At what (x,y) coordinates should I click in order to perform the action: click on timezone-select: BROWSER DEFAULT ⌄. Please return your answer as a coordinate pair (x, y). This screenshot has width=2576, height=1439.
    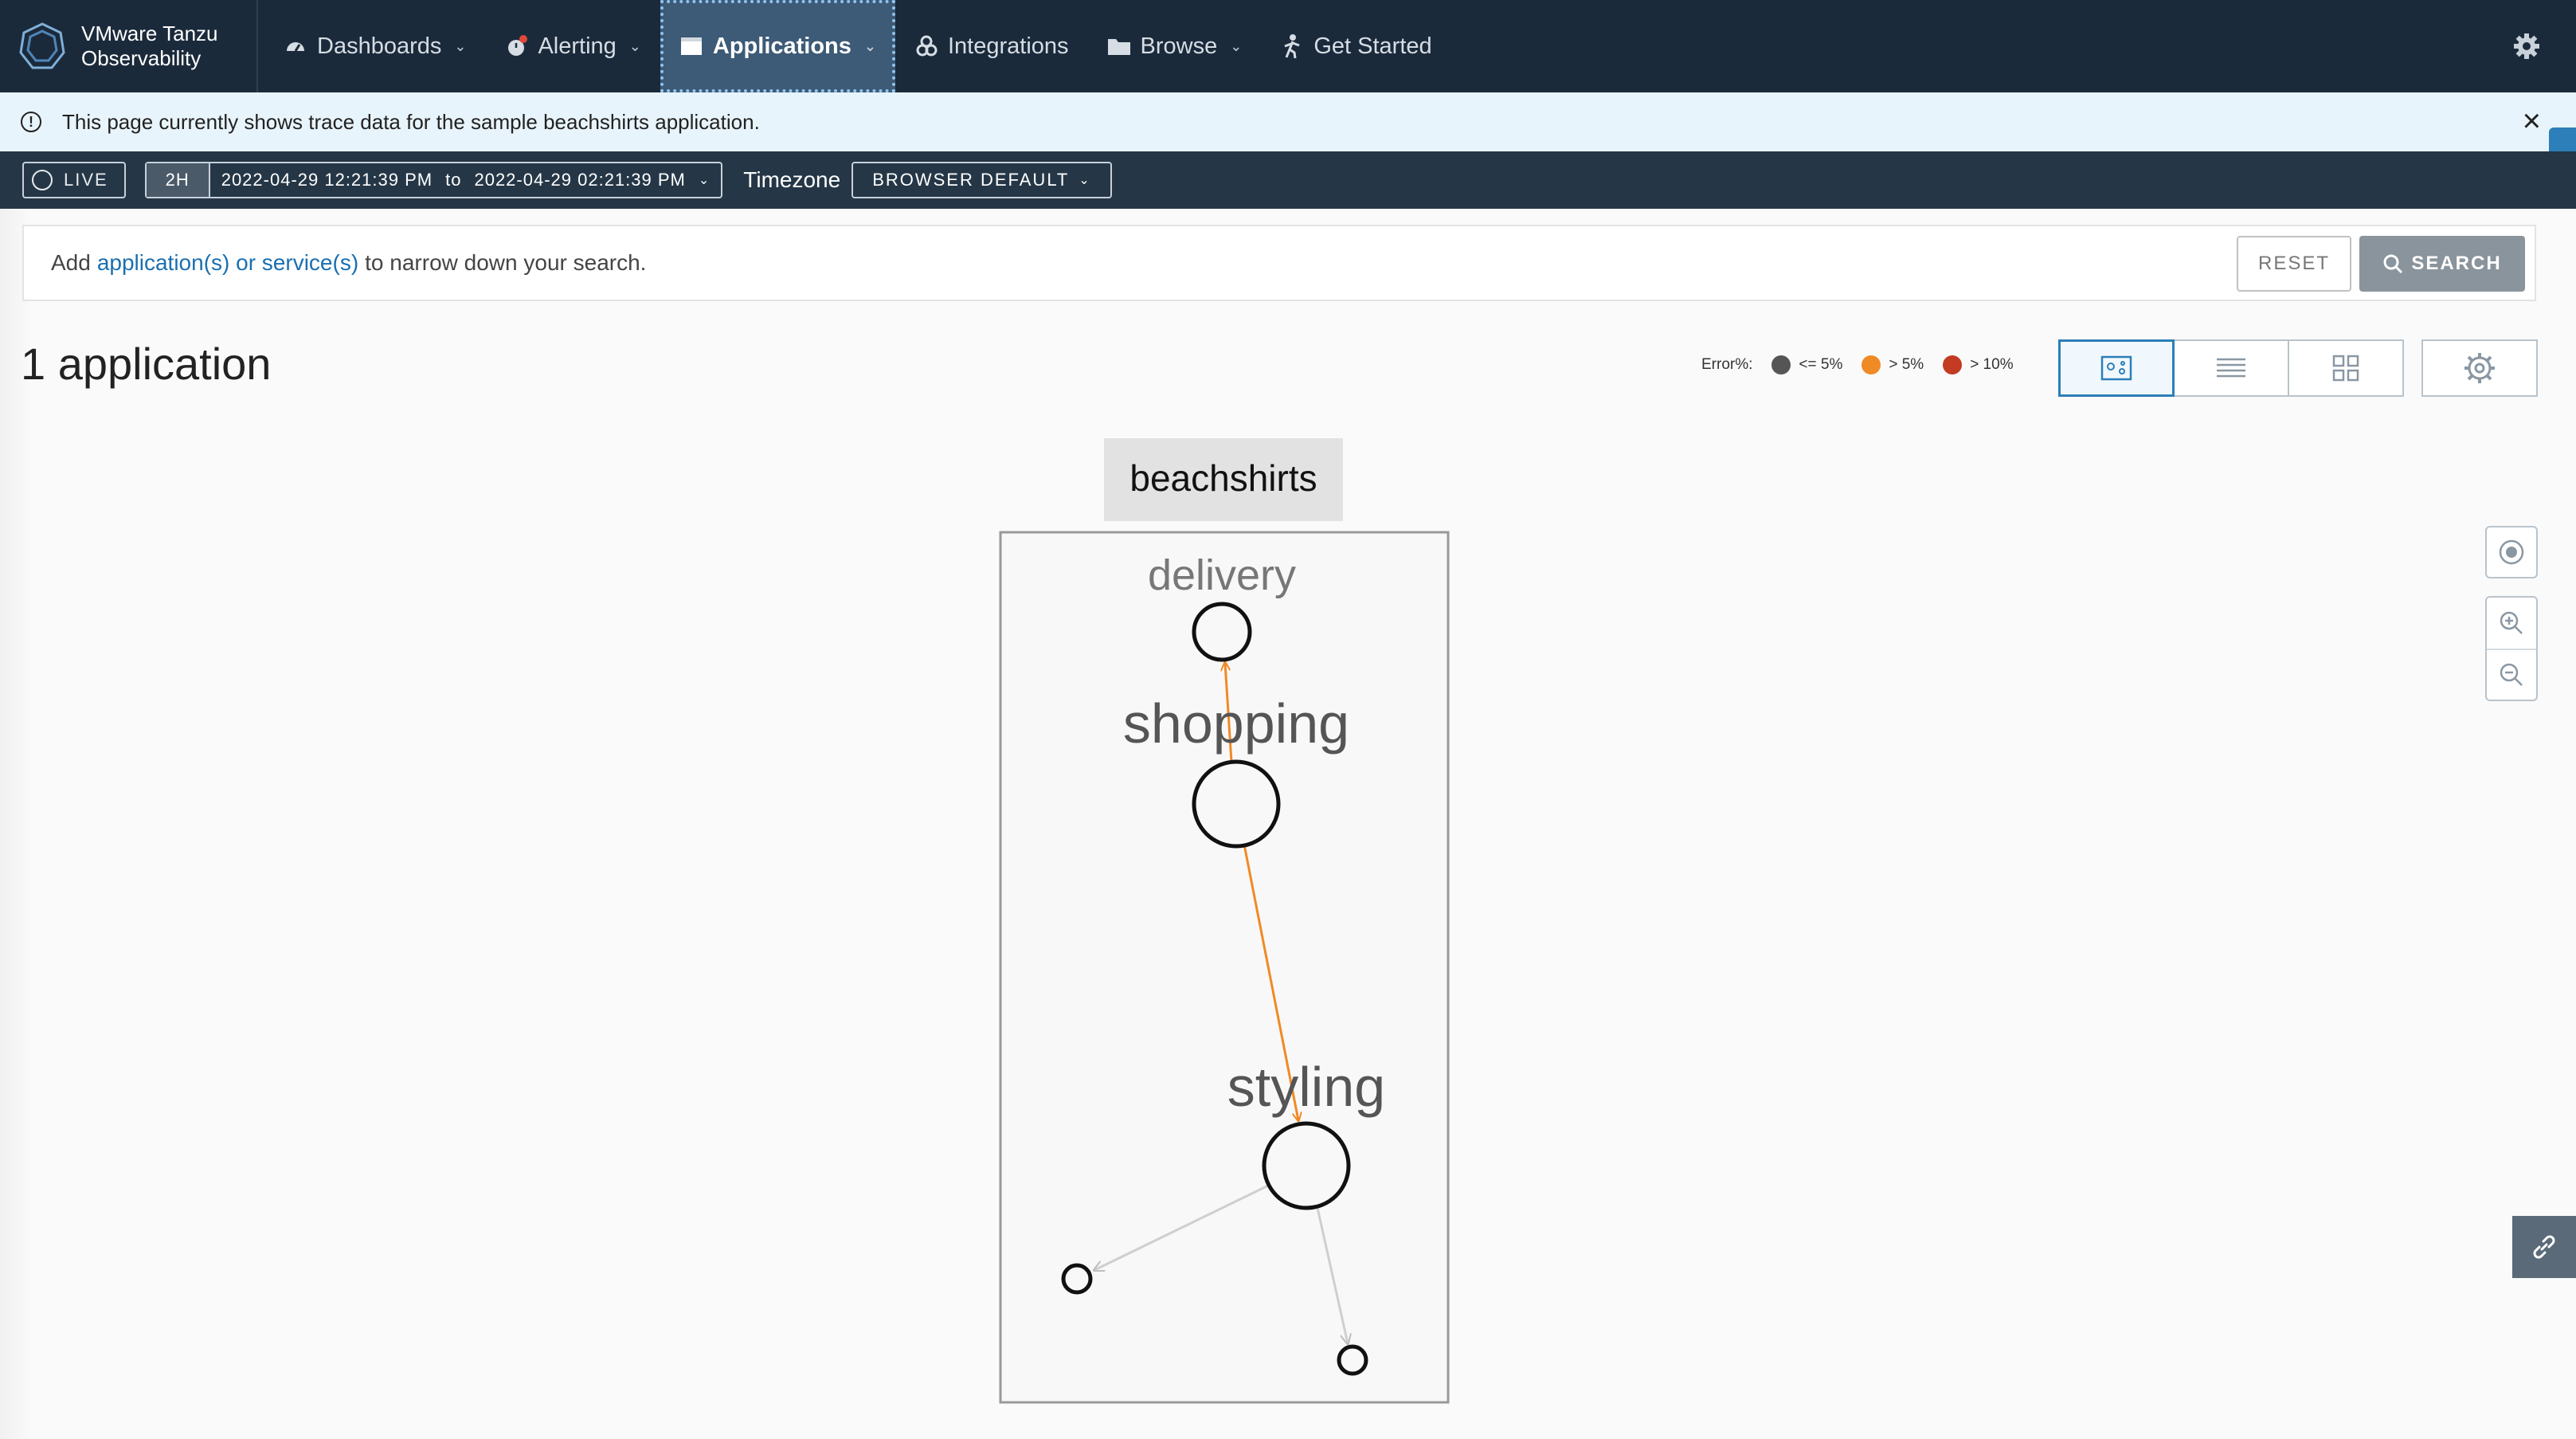
    Looking at the image, I should click on (981, 180).